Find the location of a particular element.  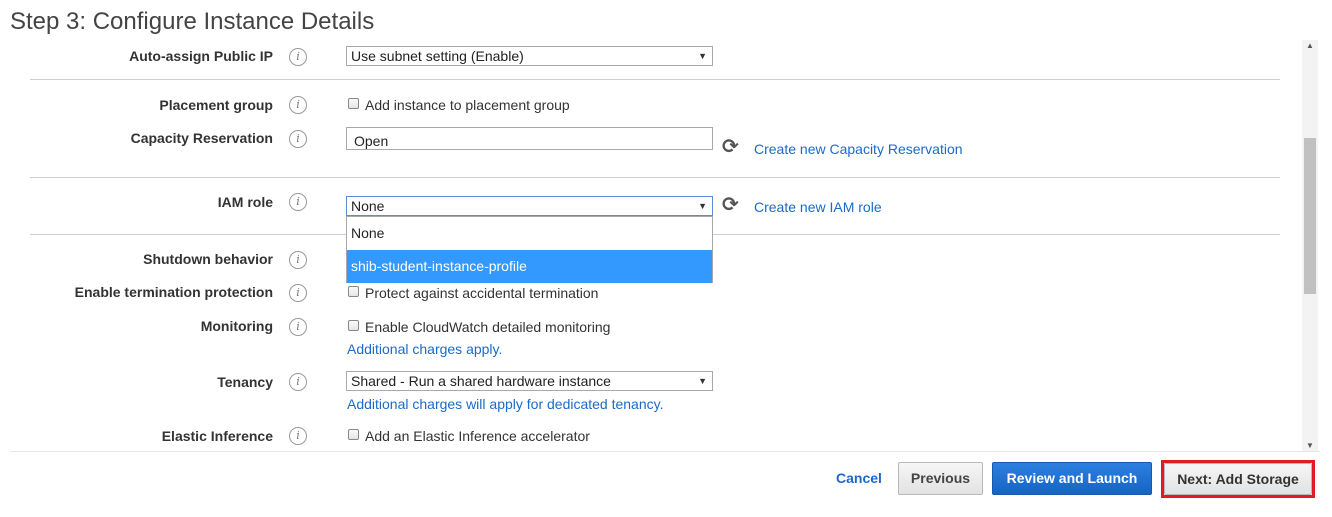

tenancy-label: Tenancy is located at coordinates (245, 382).